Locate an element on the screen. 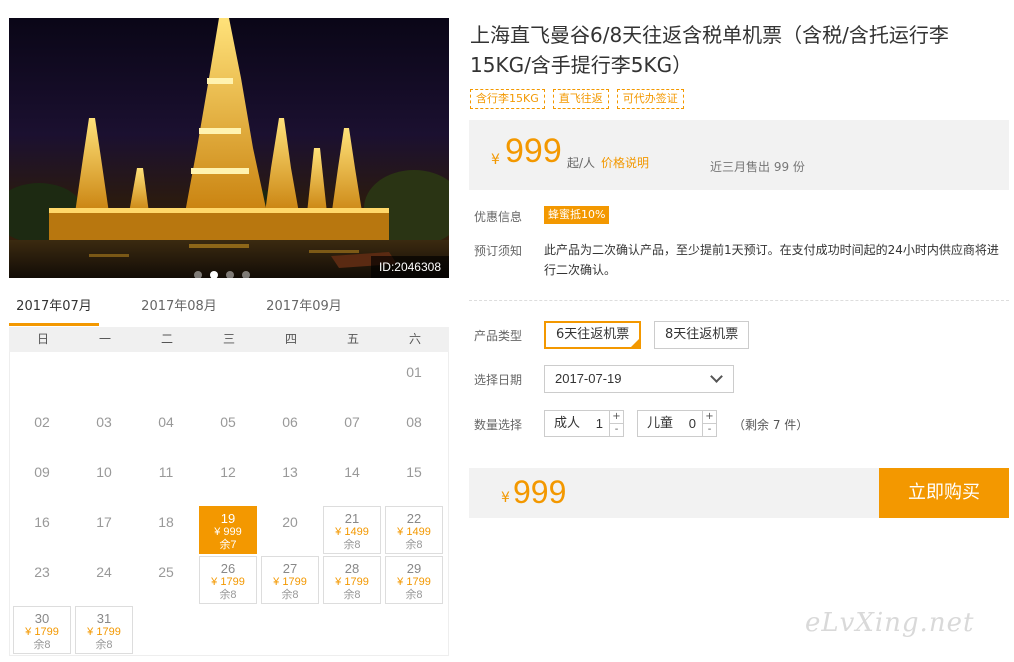  type-option-6day: 6天往返机票 is located at coordinates (593, 335).